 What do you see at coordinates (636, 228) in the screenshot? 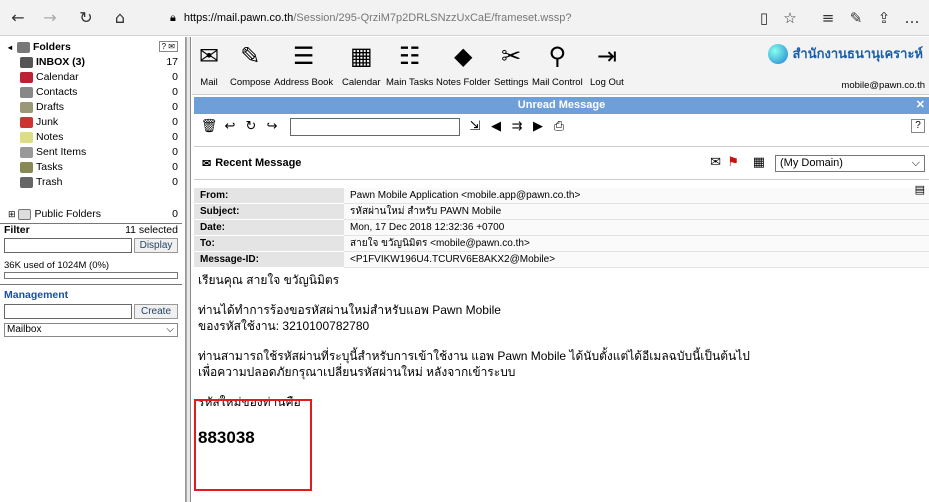
I see `header-value: Mon, 17 Dec 2018 12:32:36 +0700` at bounding box center [636, 228].